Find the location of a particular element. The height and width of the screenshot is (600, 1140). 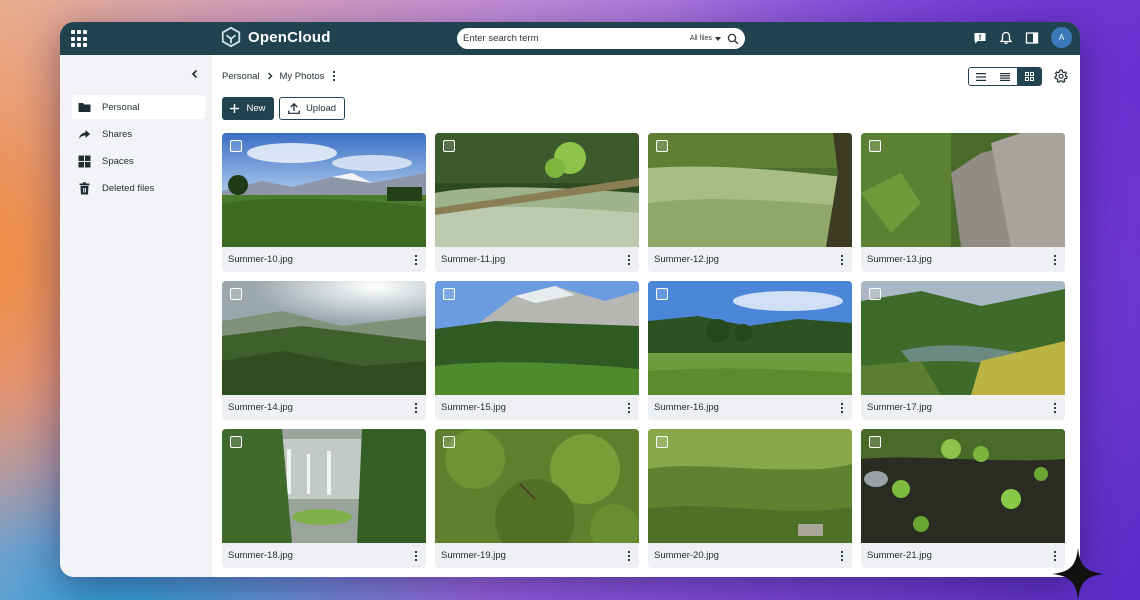

file-name: Summer-20.jpg is located at coordinates (686, 555).